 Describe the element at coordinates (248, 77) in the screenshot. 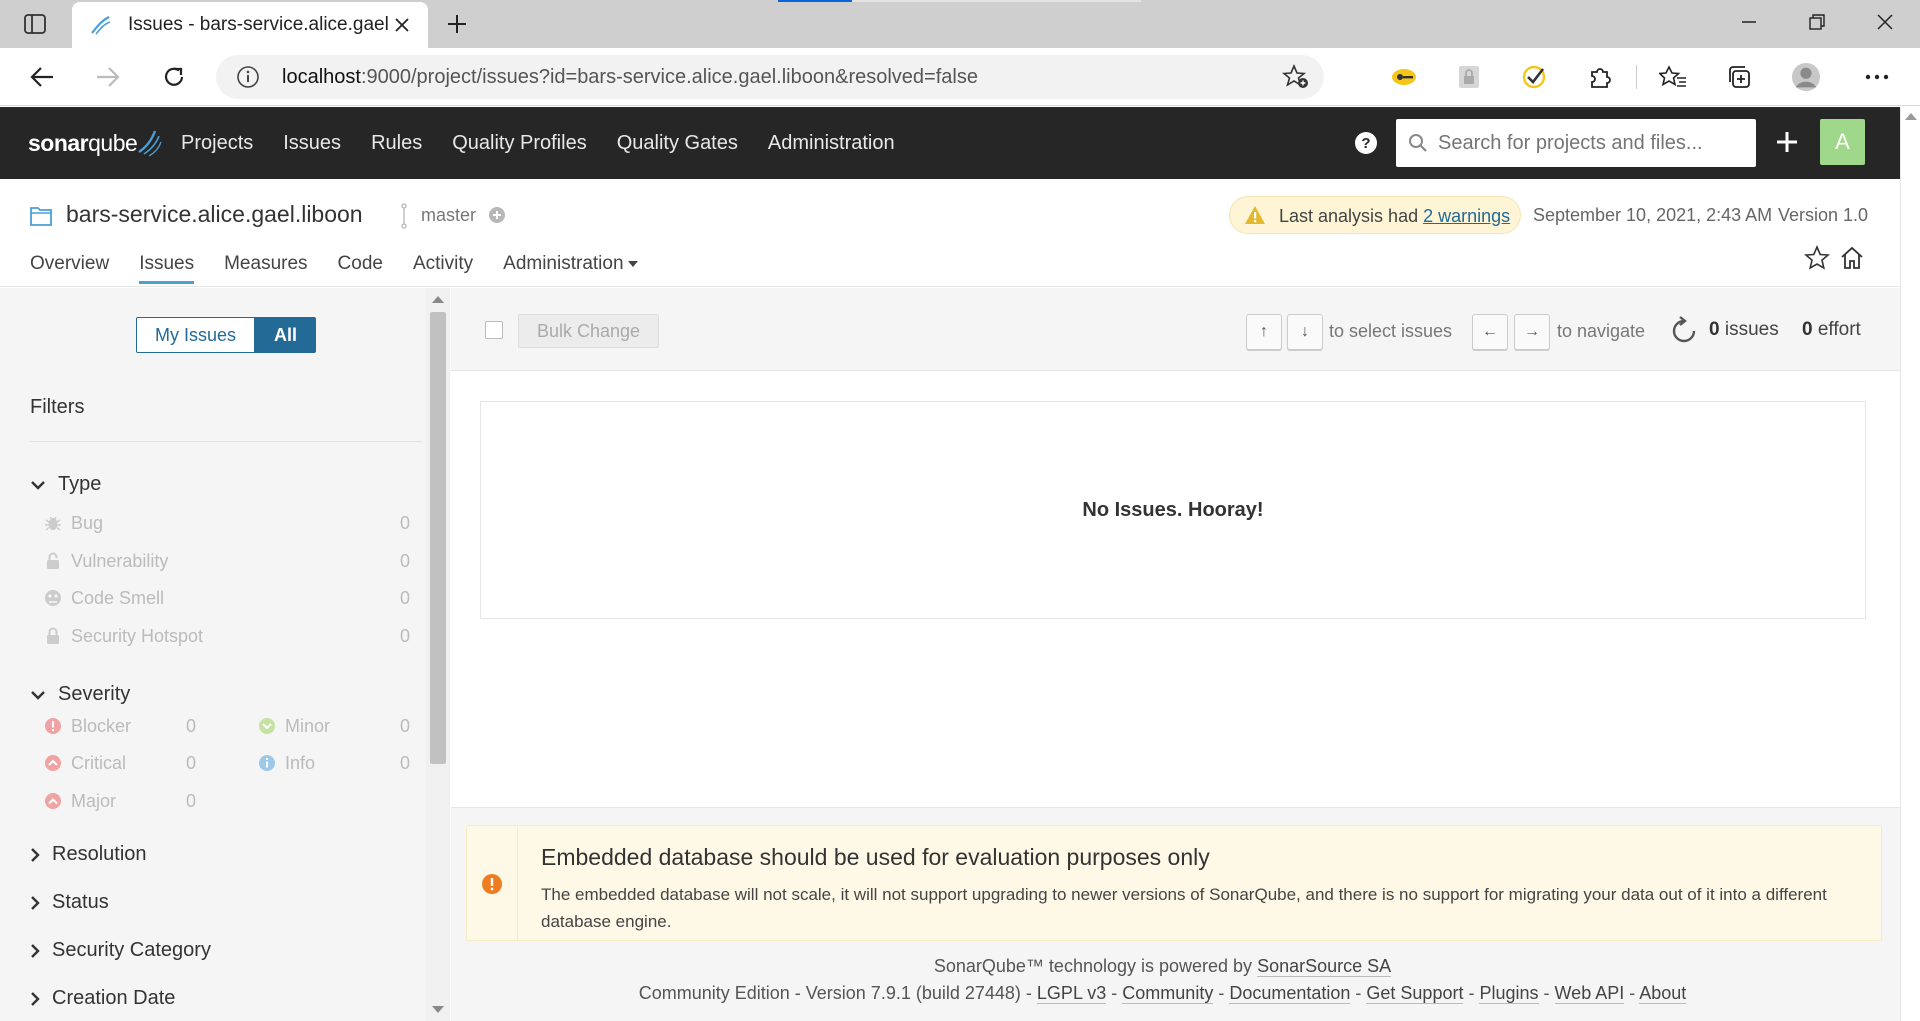

I see `site-info-icon` at that location.